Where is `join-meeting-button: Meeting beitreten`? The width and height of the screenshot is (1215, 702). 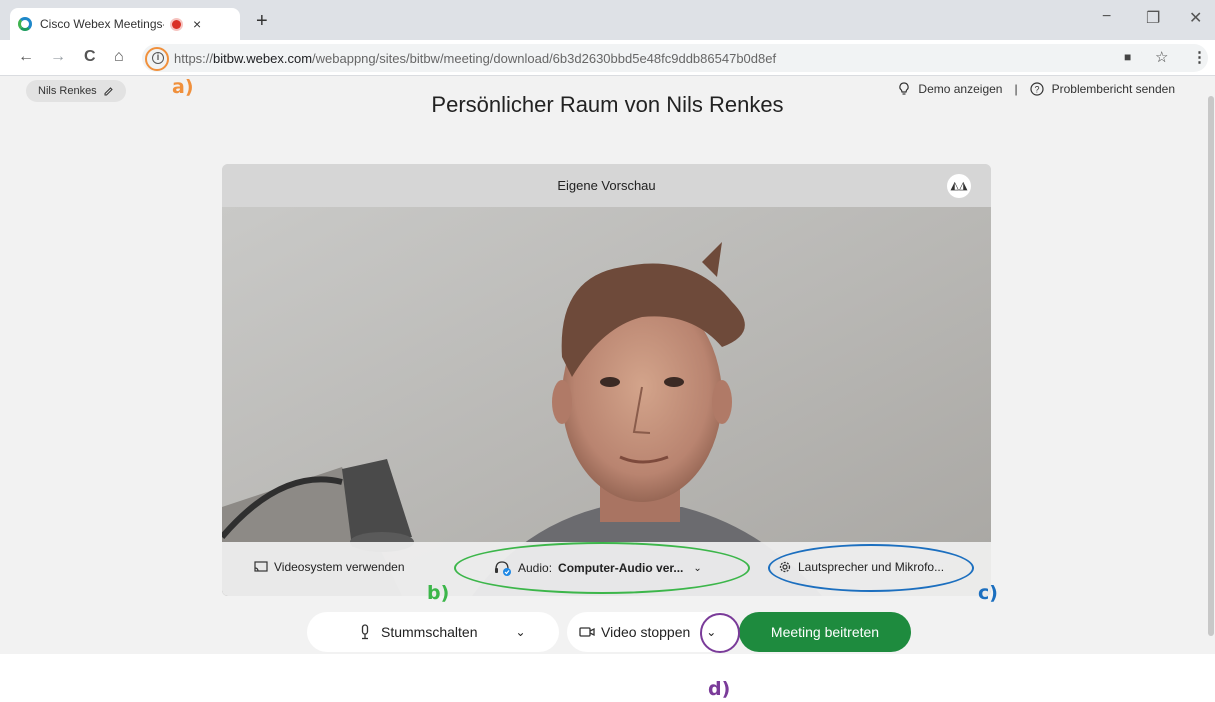 join-meeting-button: Meeting beitreten is located at coordinates (825, 632).